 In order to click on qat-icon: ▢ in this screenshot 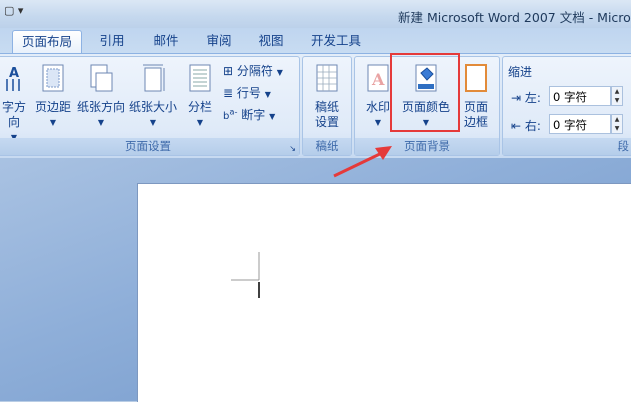, I will do `click(9, 10)`.